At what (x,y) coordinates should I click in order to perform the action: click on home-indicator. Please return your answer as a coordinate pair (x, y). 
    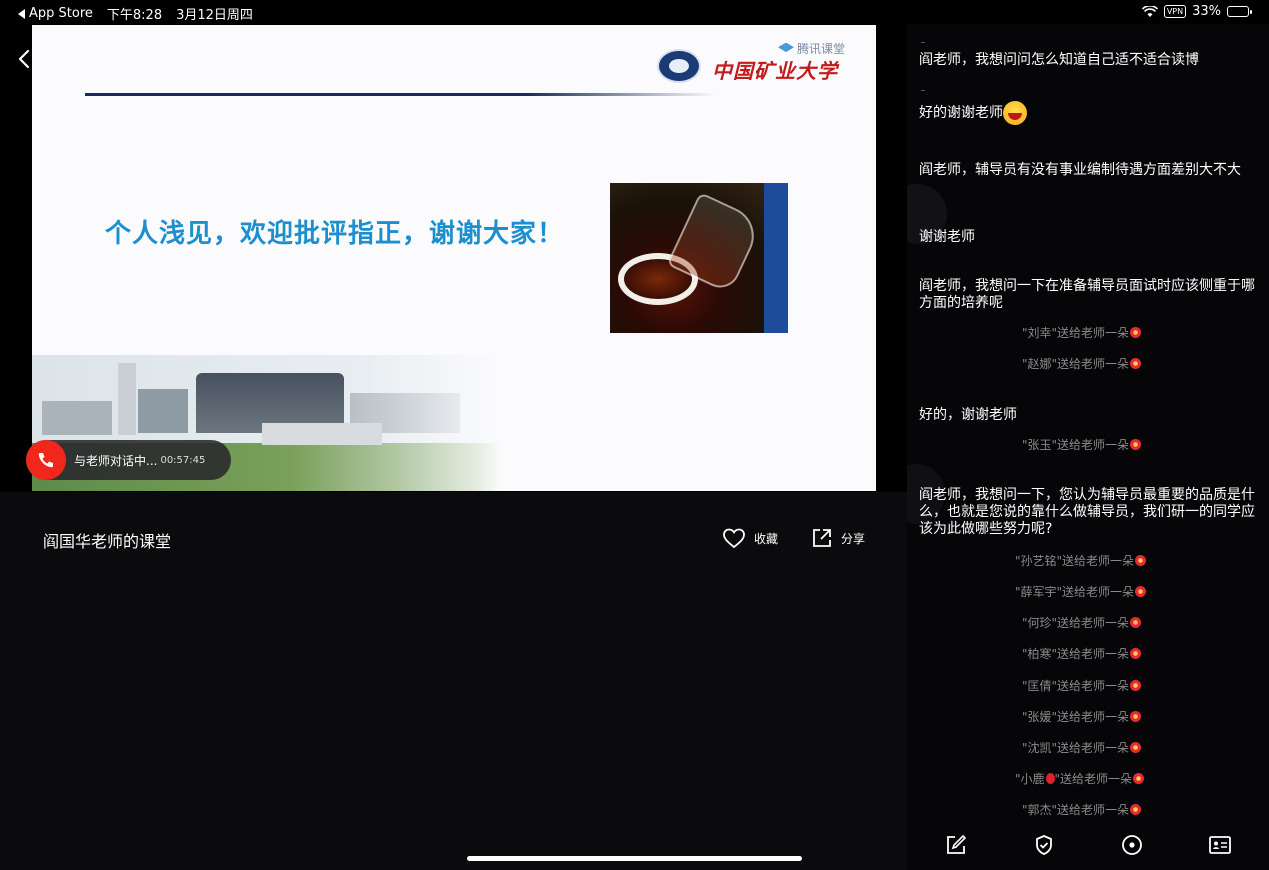
    Looking at the image, I should click on (634, 858).